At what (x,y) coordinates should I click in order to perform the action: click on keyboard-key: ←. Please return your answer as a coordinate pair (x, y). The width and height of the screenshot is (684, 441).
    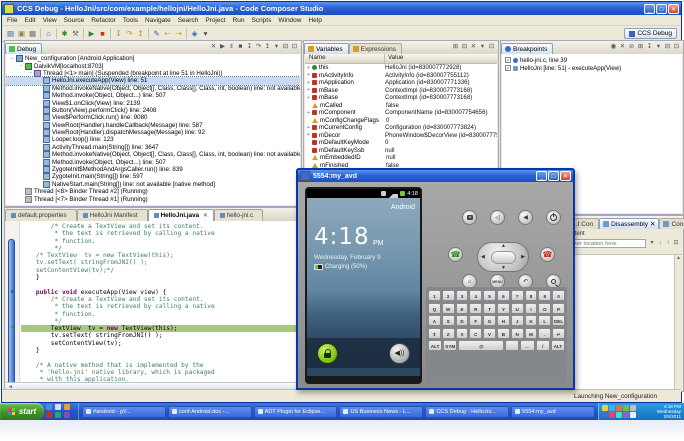
    Looking at the image, I should click on (527, 345).